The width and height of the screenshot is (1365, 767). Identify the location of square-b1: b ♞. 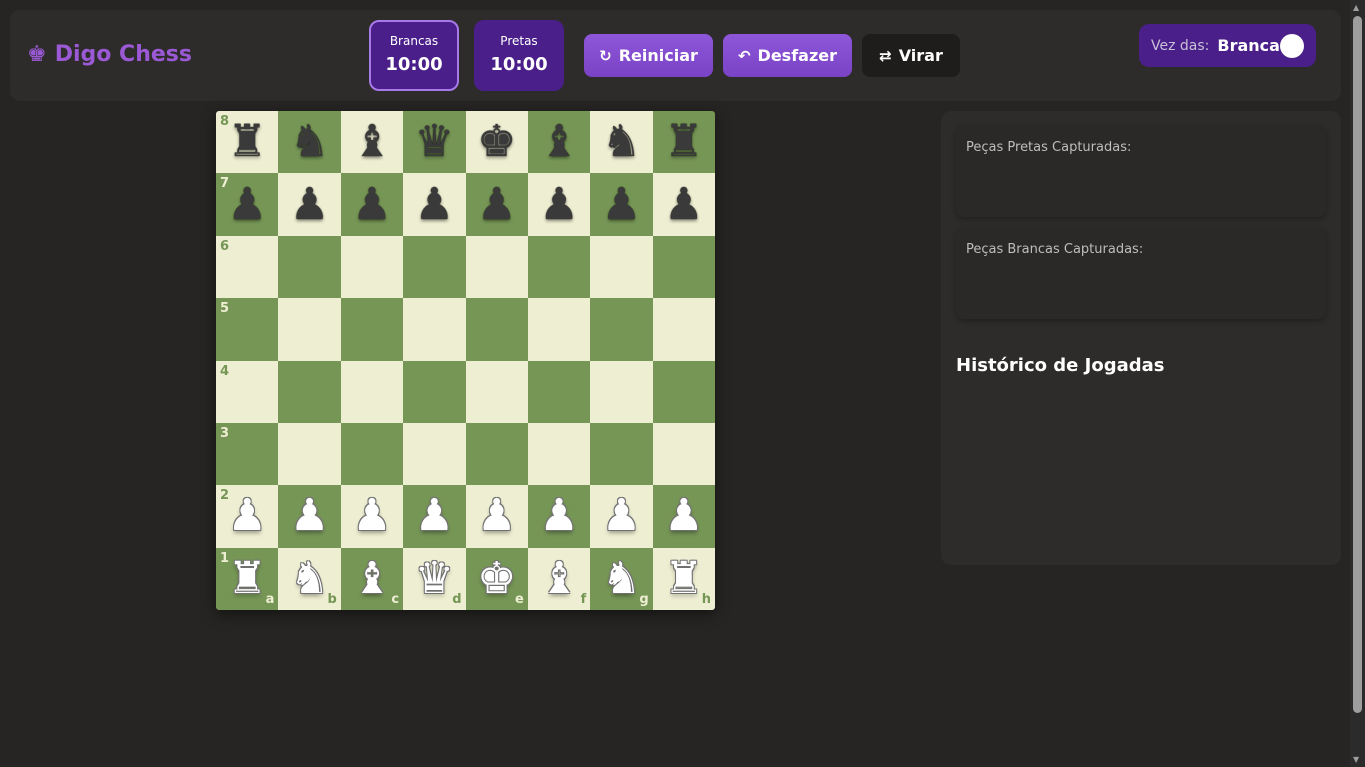
(309, 578).